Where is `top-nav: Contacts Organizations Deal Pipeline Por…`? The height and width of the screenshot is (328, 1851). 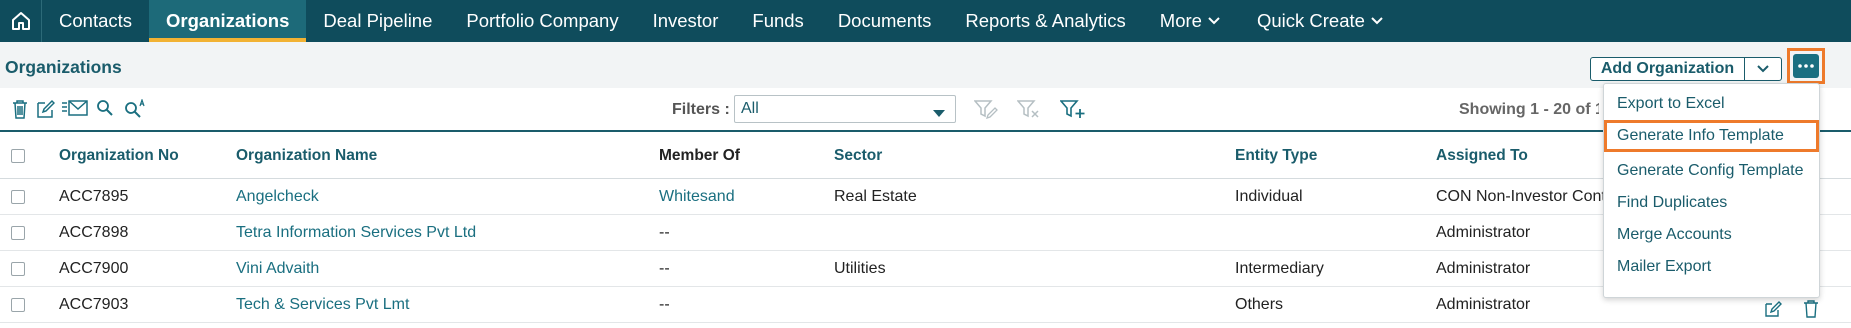 top-nav: Contacts Organizations Deal Pipeline Por… is located at coordinates (925, 21).